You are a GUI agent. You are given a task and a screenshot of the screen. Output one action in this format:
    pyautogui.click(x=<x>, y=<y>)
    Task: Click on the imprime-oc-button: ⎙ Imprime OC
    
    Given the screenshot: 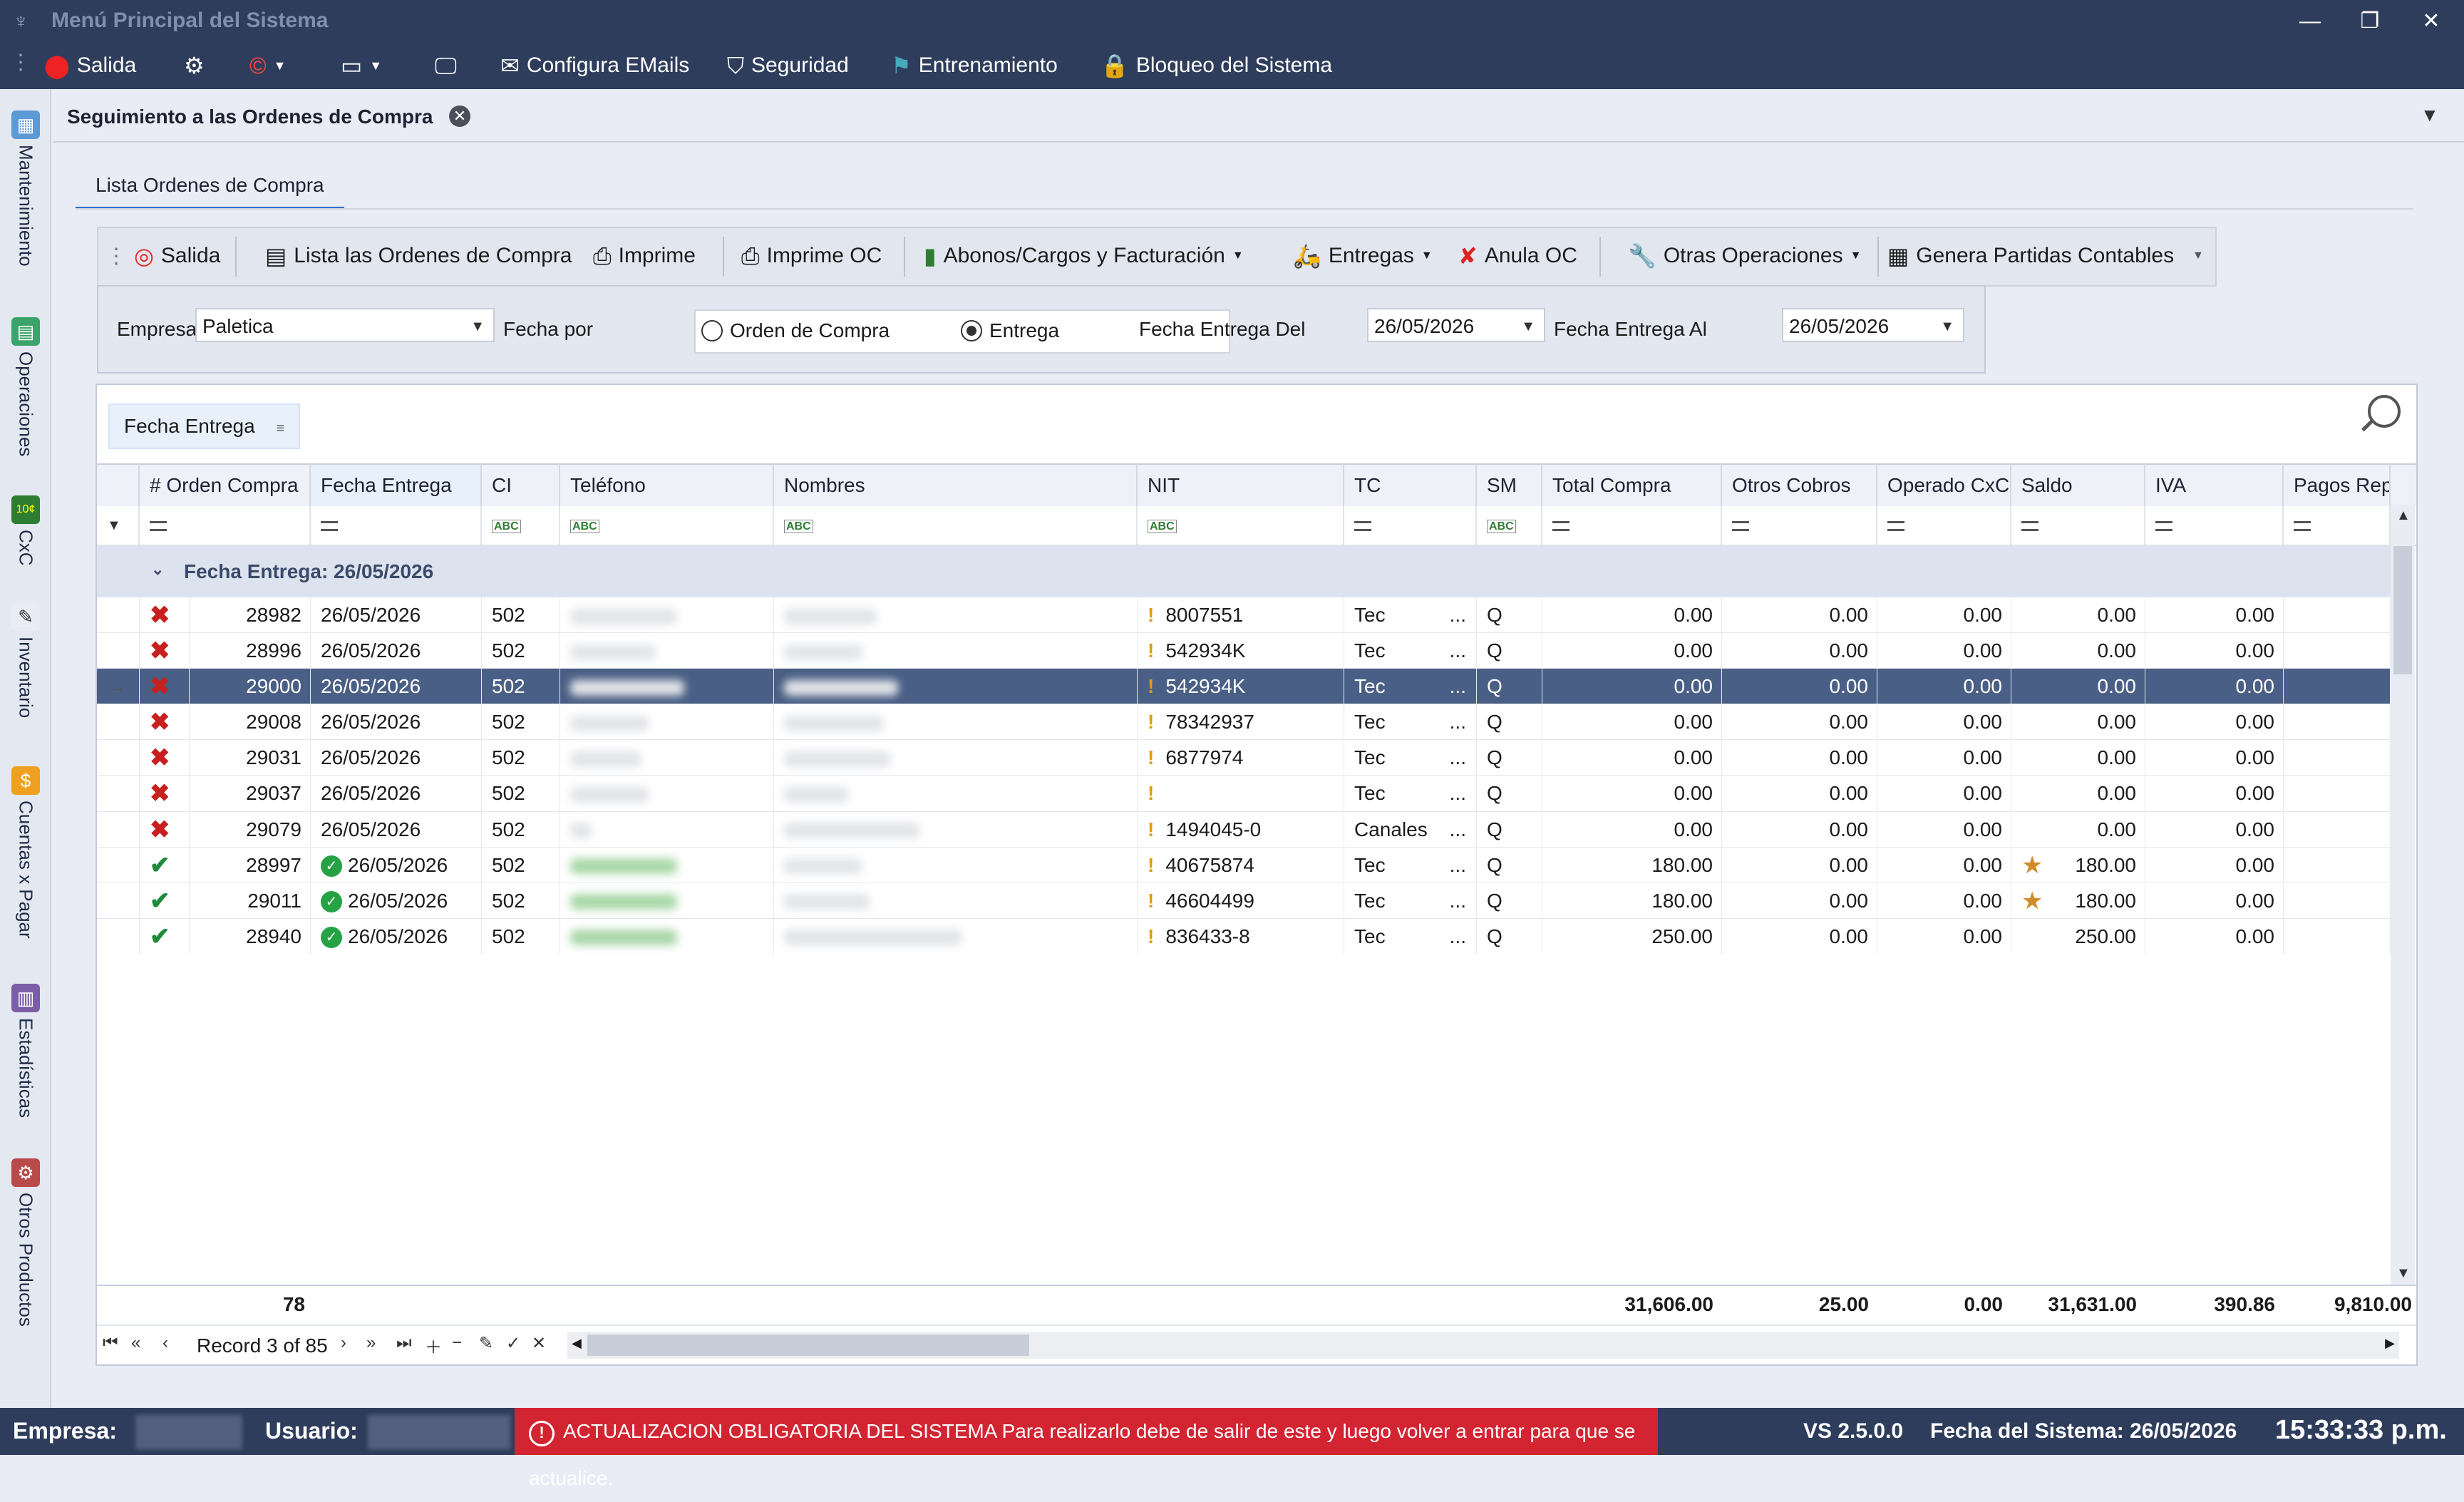 What is the action you would take?
    pyautogui.click(x=811, y=256)
    